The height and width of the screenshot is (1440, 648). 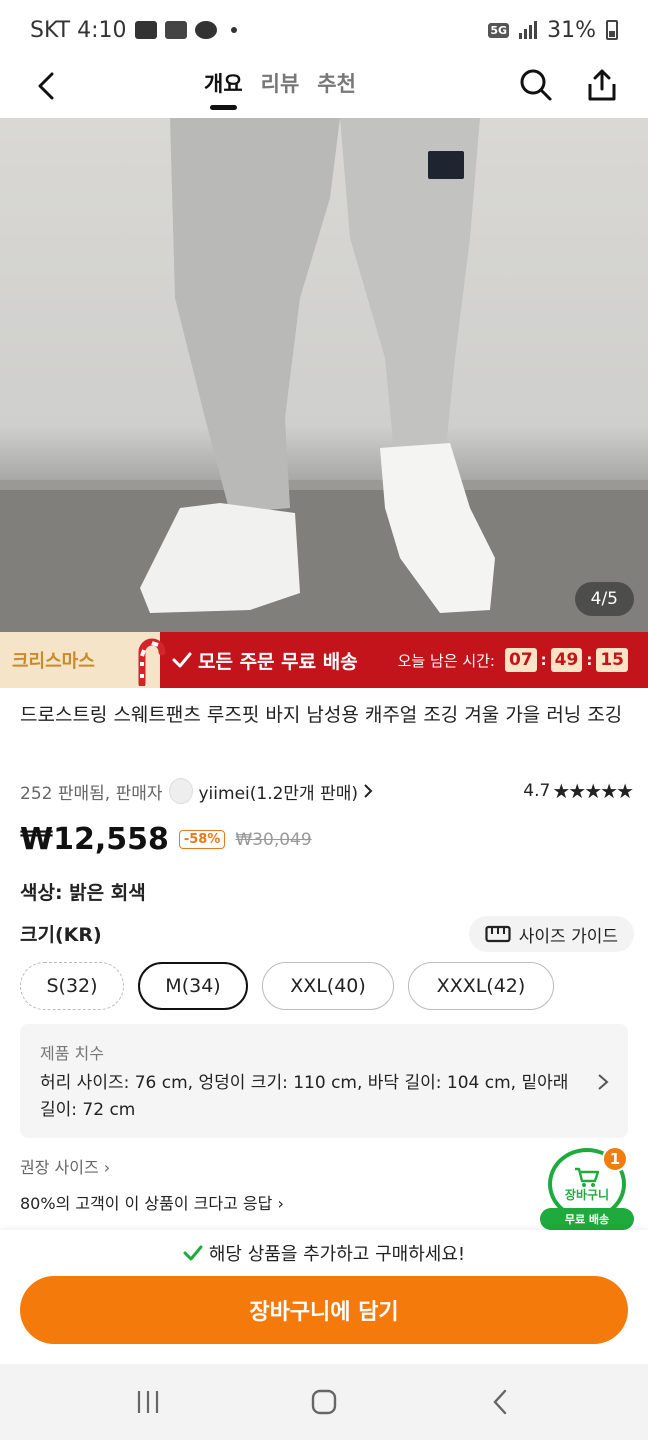 I want to click on seller-line: 252 판매됨, 판매자 yiimei(1.2만개 판매) 4.7 ★★★★★, so click(x=327, y=791).